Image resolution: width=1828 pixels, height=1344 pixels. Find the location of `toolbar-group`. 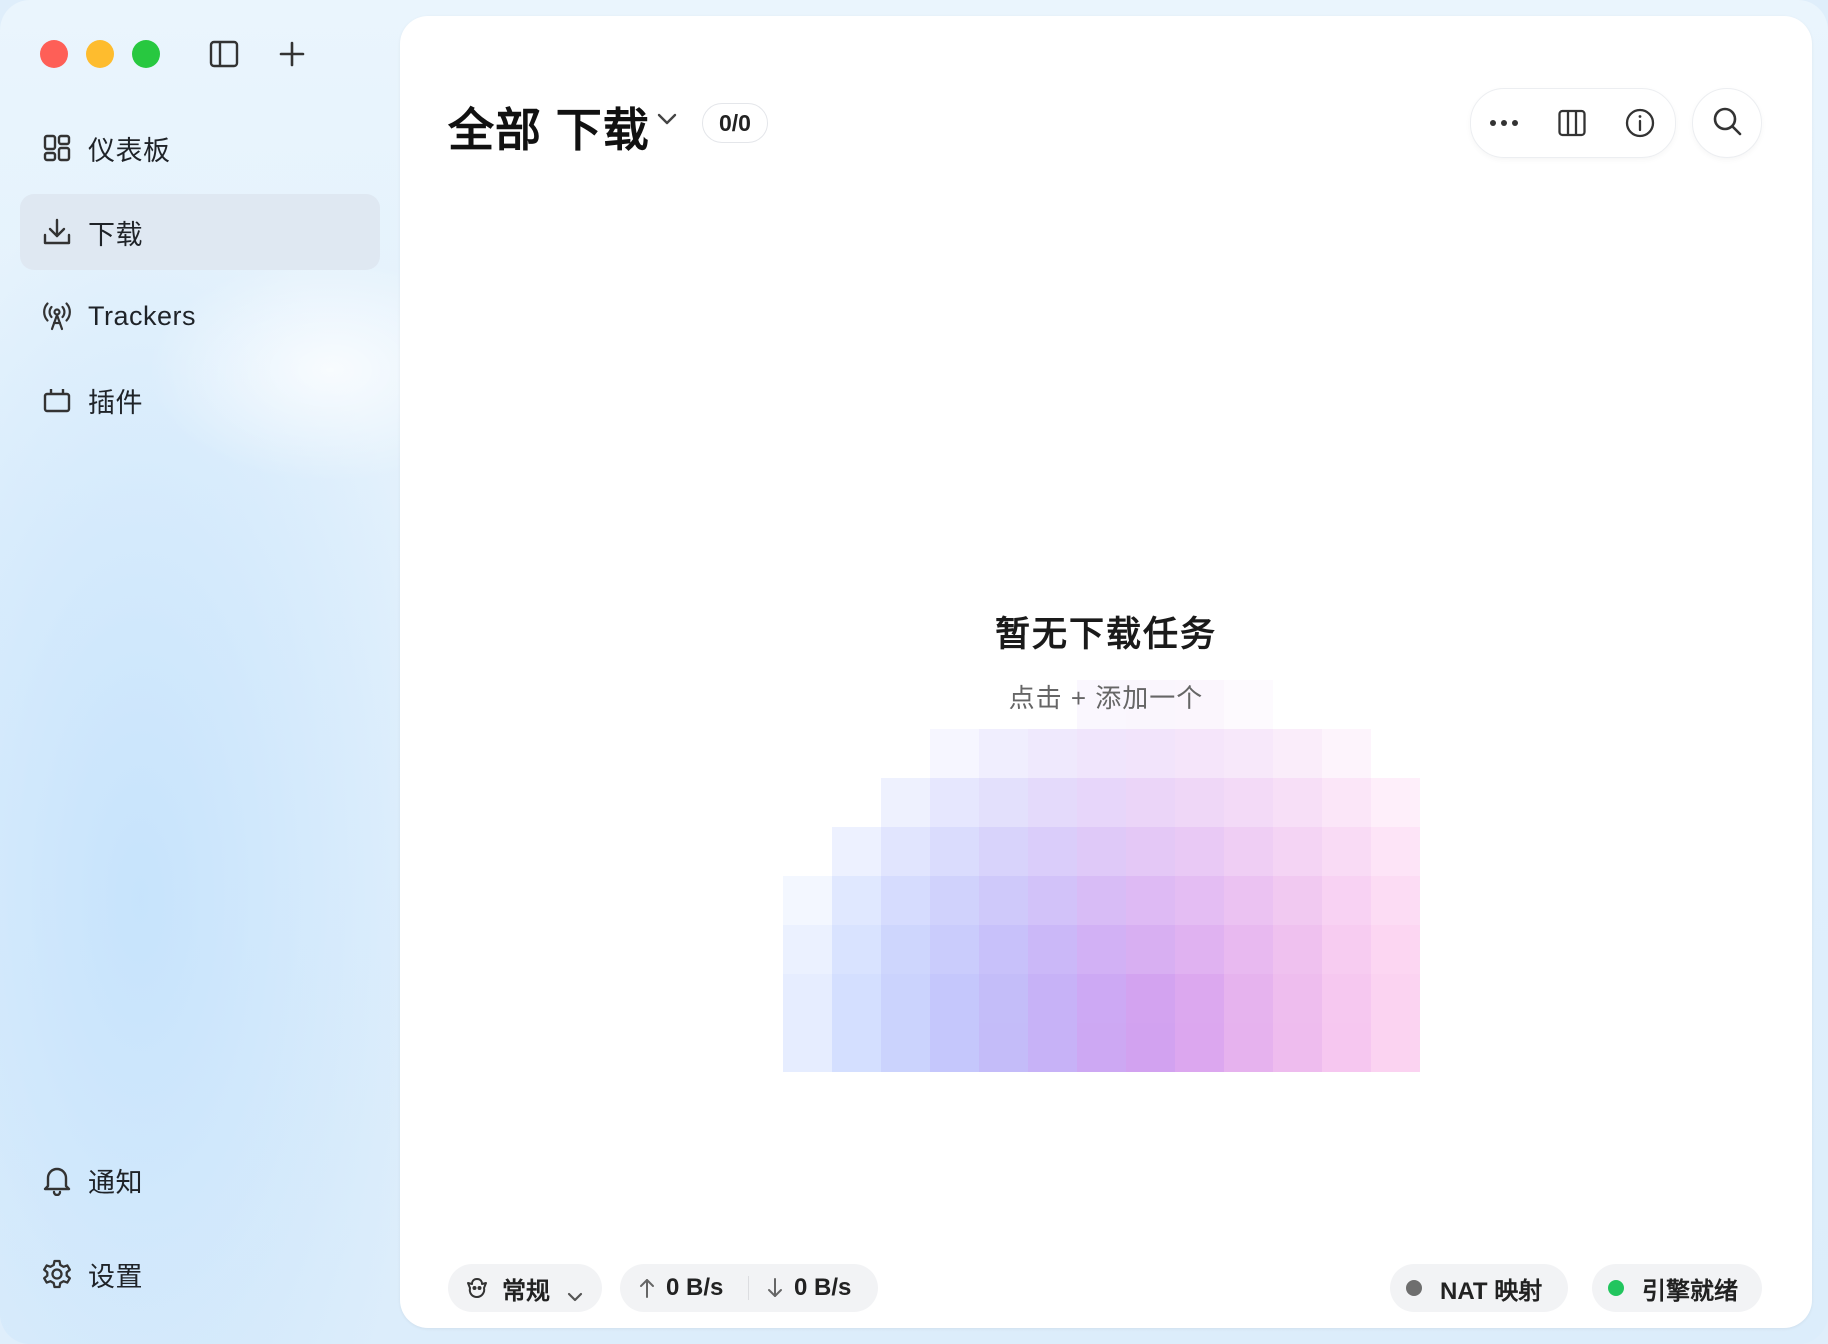

toolbar-group is located at coordinates (1573, 123).